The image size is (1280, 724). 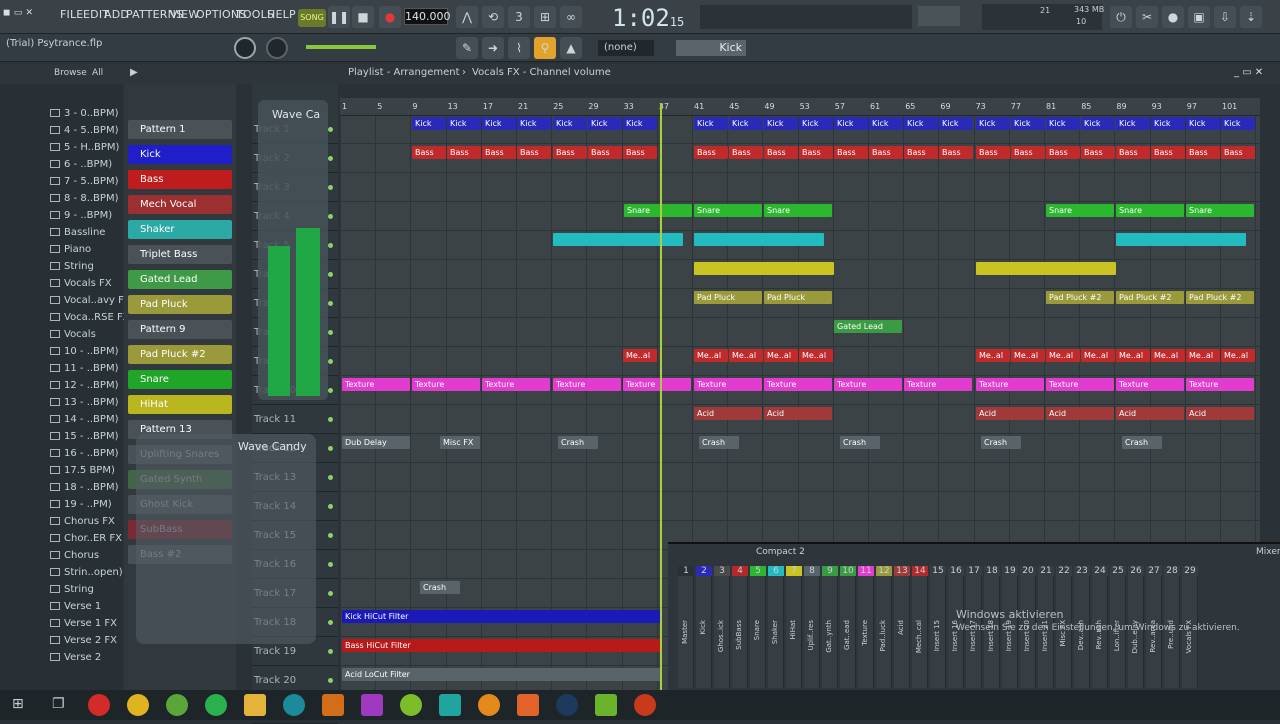 What do you see at coordinates (341, 47) in the screenshot?
I see `master-pitch-slider` at bounding box center [341, 47].